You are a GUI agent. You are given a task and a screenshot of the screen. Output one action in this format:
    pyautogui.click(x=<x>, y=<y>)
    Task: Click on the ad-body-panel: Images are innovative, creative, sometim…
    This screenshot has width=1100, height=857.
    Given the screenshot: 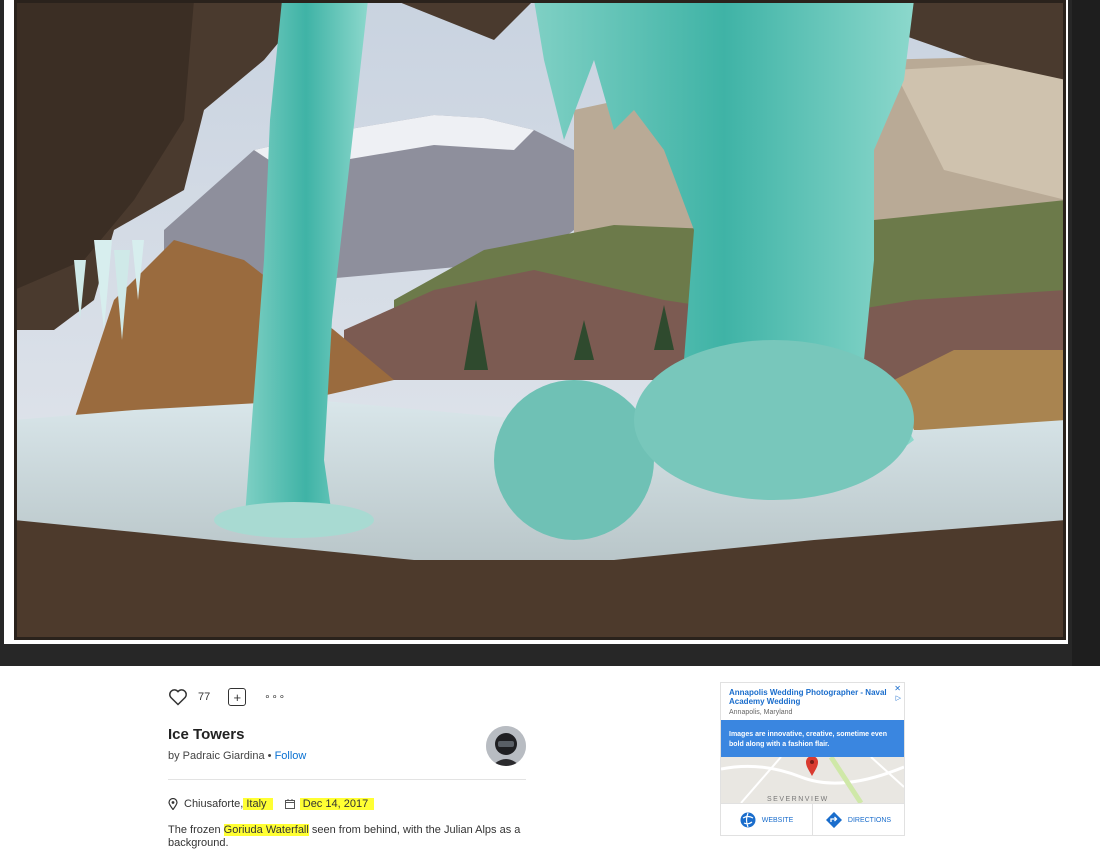 What is the action you would take?
    pyautogui.click(x=812, y=738)
    